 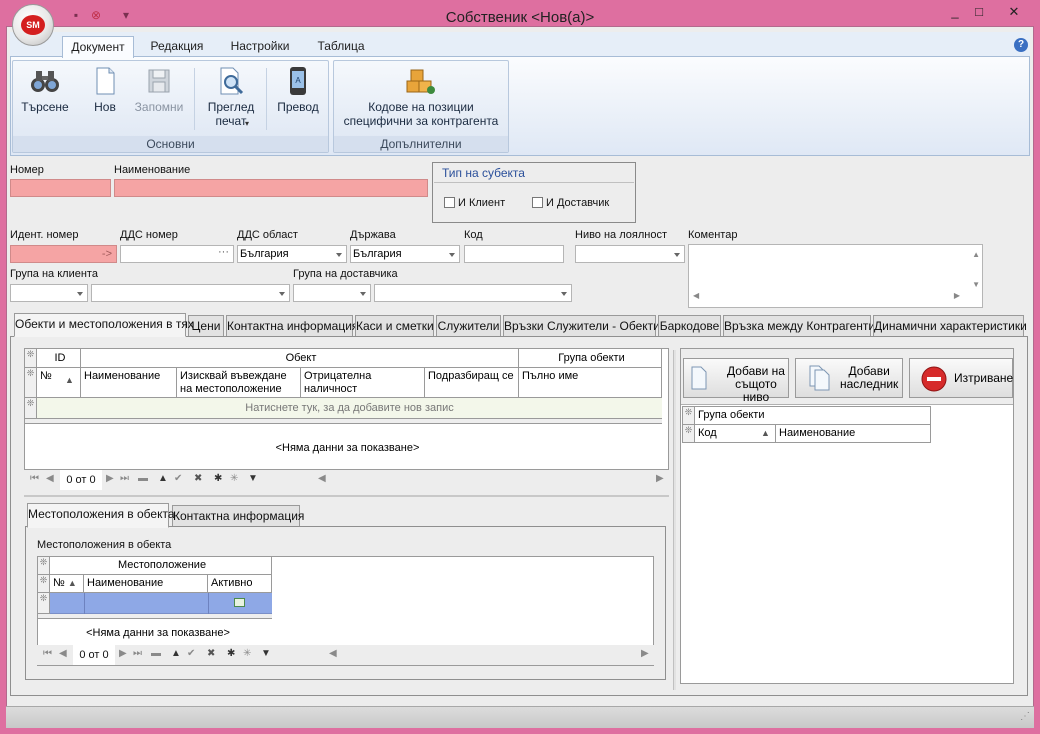 What do you see at coordinates (473, 293) in the screenshot?
I see `supplier-group-name-select` at bounding box center [473, 293].